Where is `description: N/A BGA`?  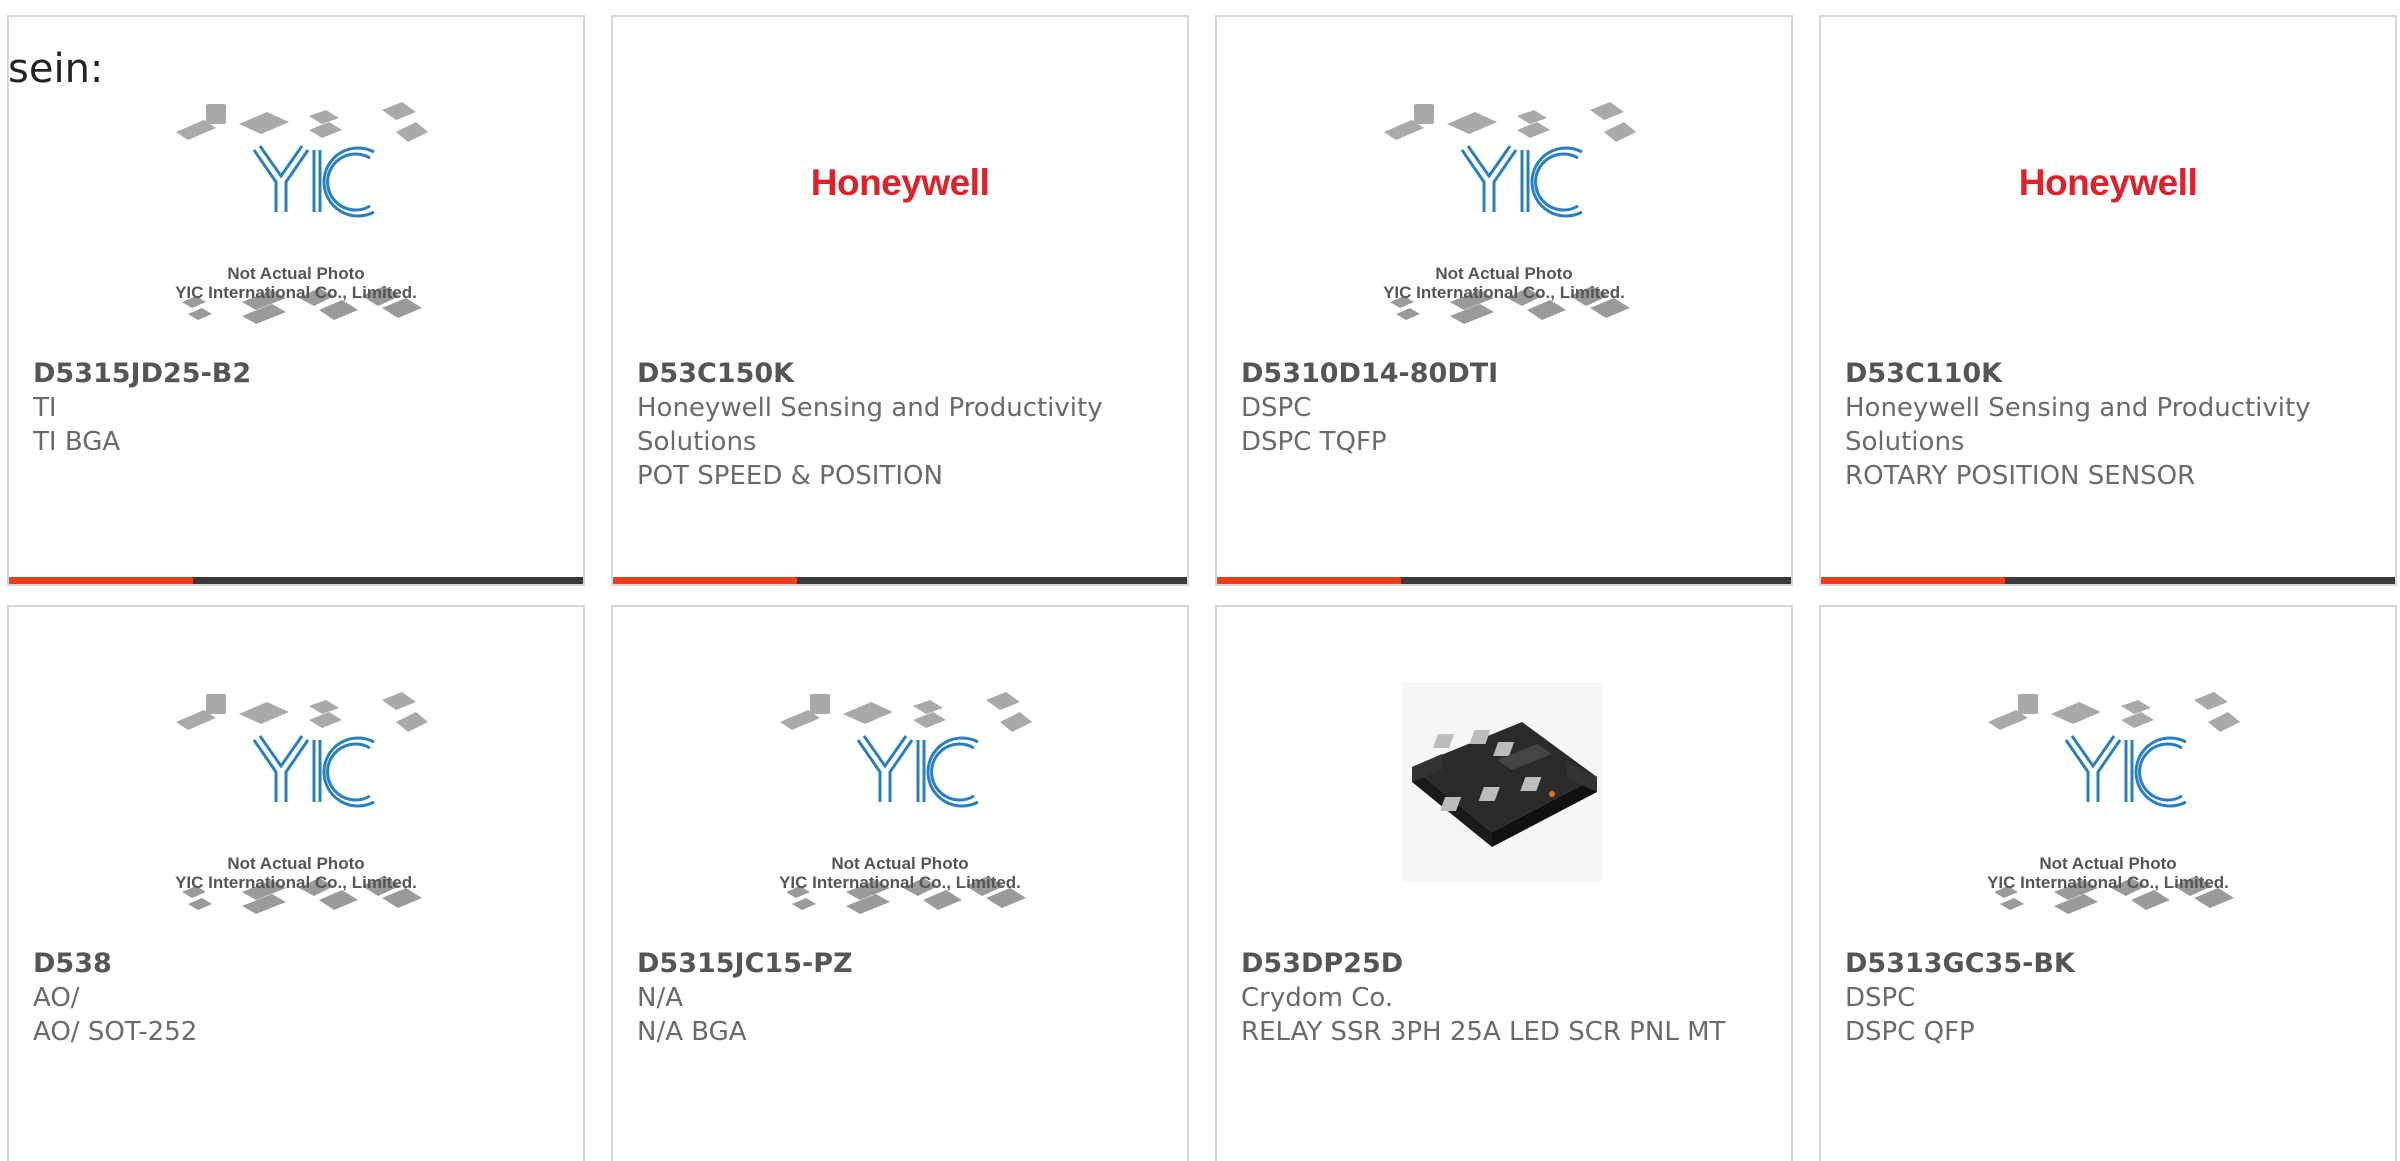
description: N/A BGA is located at coordinates (692, 1032).